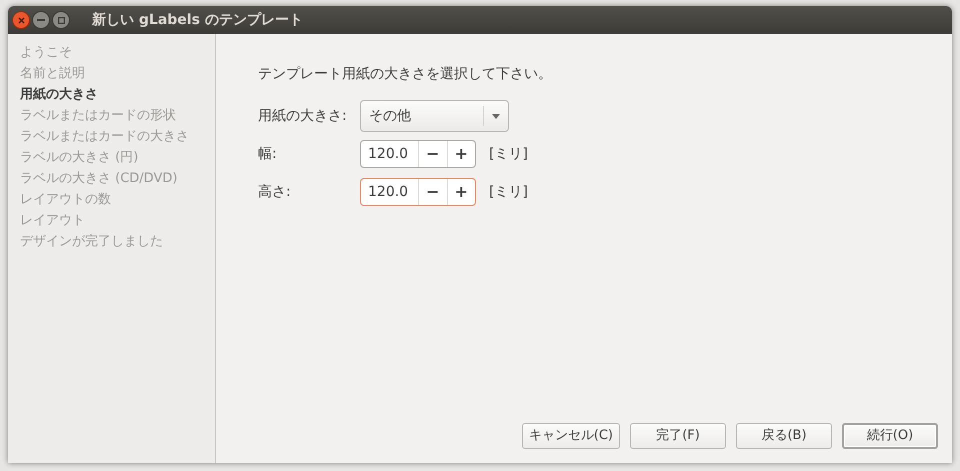 The image size is (960, 471). I want to click on maximize-icon, so click(61, 20).